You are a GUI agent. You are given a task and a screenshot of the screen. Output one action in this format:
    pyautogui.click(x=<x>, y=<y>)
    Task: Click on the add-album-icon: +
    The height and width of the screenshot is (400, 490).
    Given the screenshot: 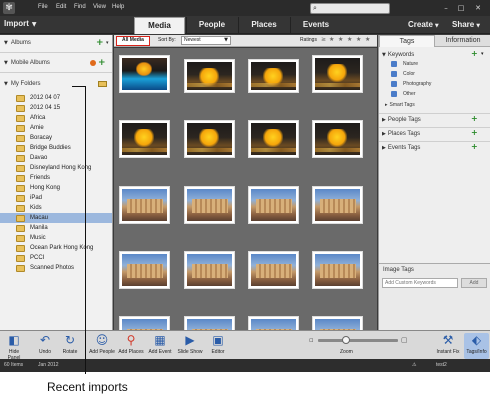 What is the action you would take?
    pyautogui.click(x=100, y=43)
    